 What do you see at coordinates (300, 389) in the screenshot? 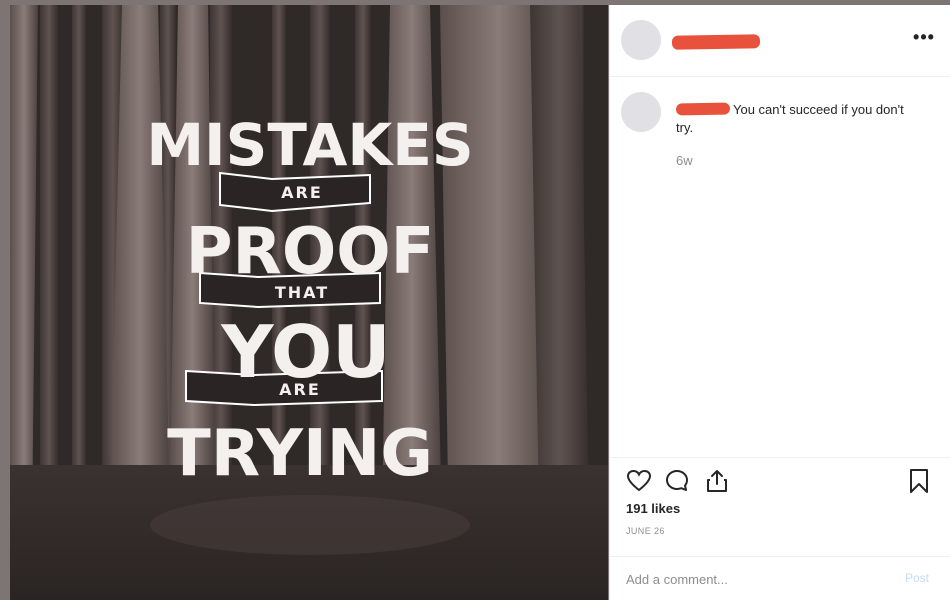
I see `quote-line-6: ARE` at bounding box center [300, 389].